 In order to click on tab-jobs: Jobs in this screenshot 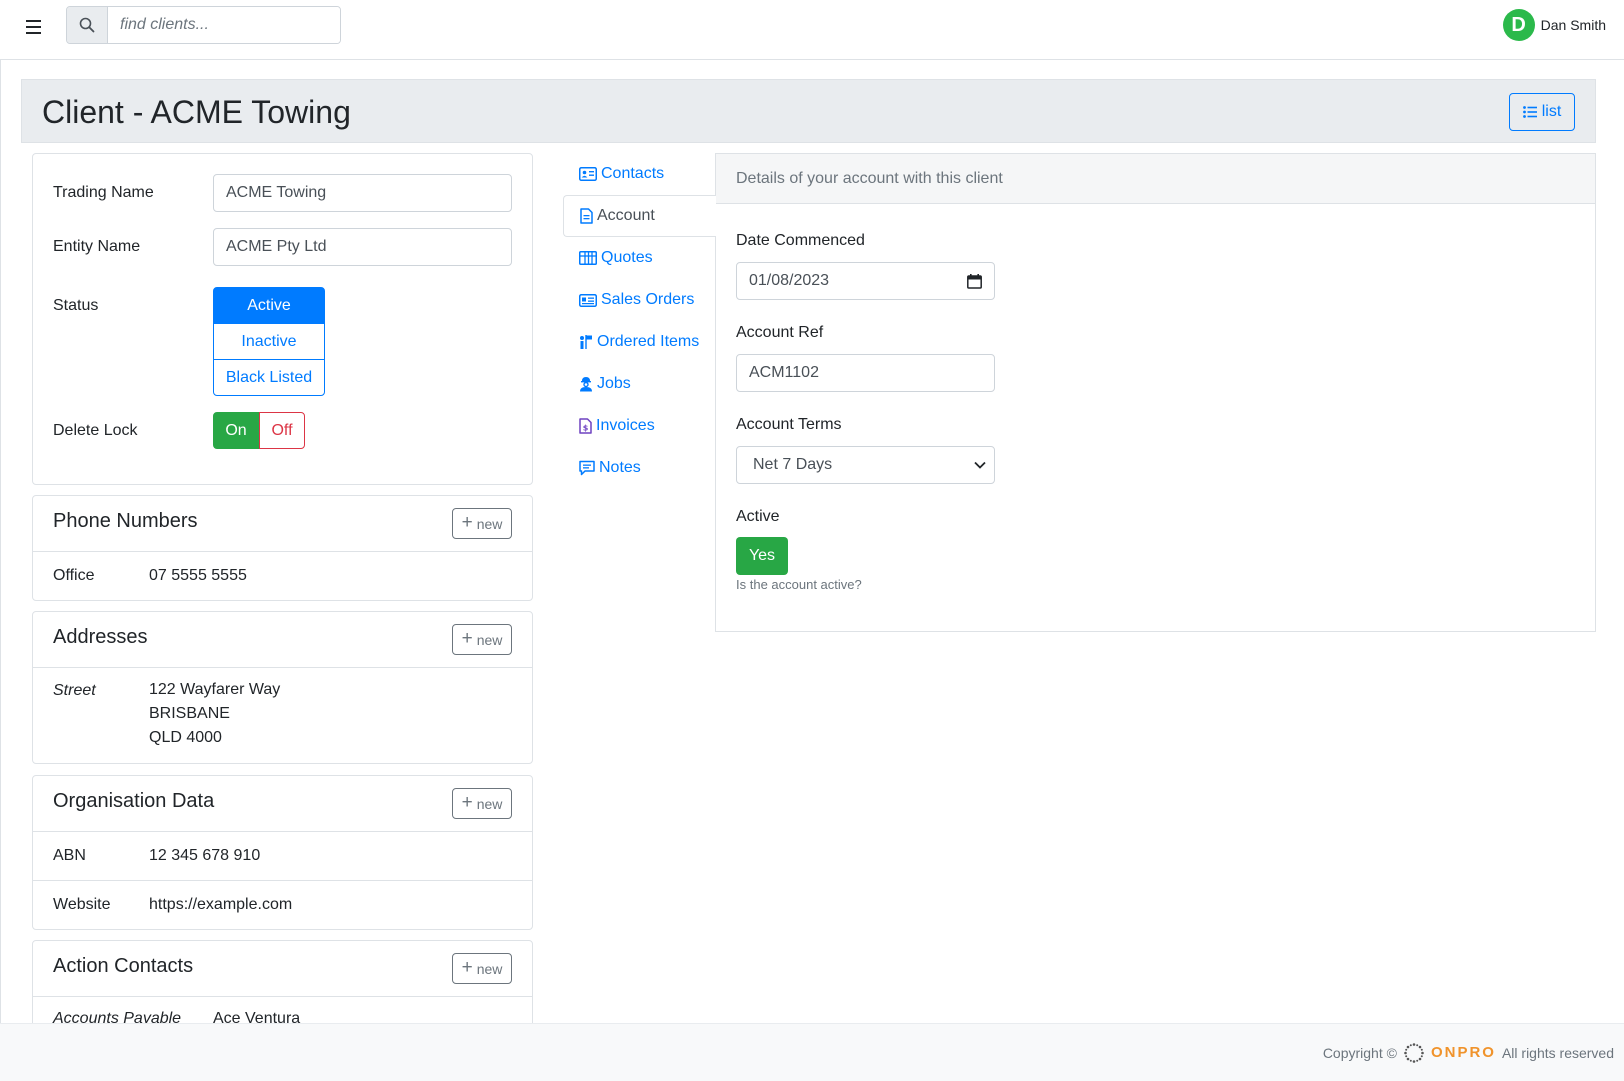, I will do `click(639, 384)`.